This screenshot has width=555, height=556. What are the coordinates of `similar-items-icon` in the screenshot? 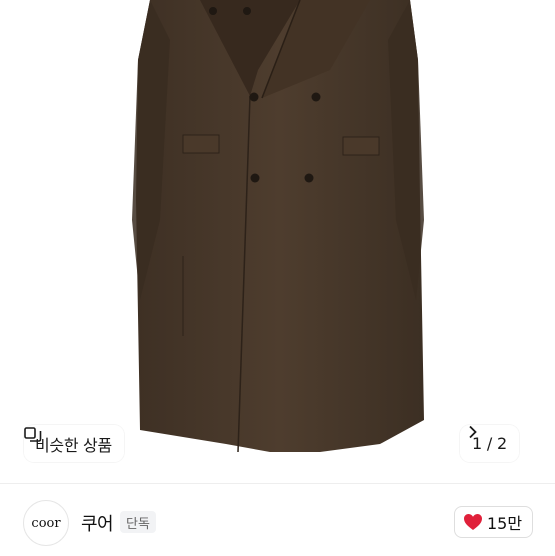 It's located at (33, 434).